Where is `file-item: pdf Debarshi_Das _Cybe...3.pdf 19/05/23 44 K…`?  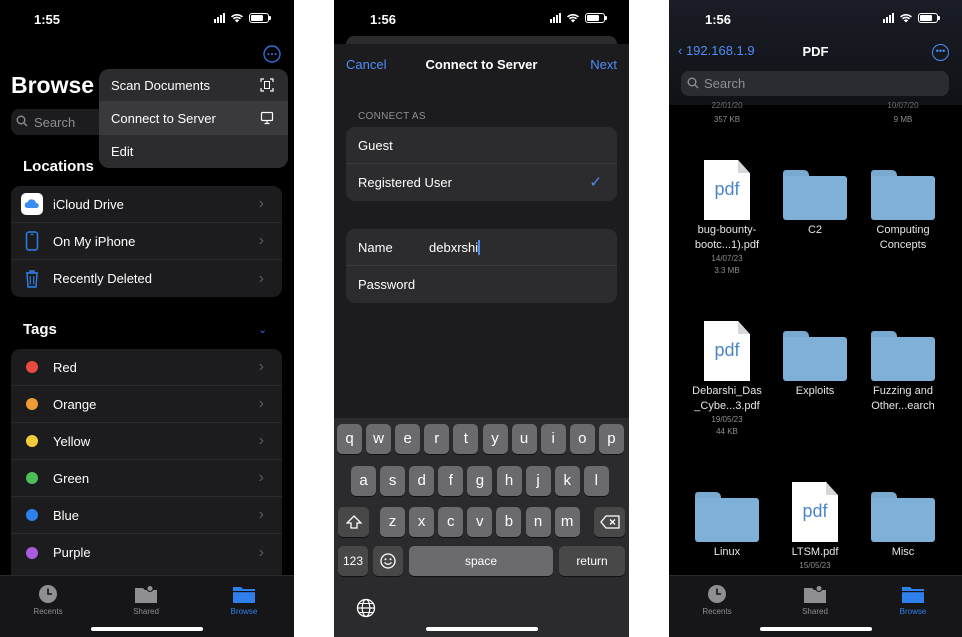
file-item: pdf Debarshi_Das _Cybe...3.pdf 19/05/23 44 K… is located at coordinates (727, 379).